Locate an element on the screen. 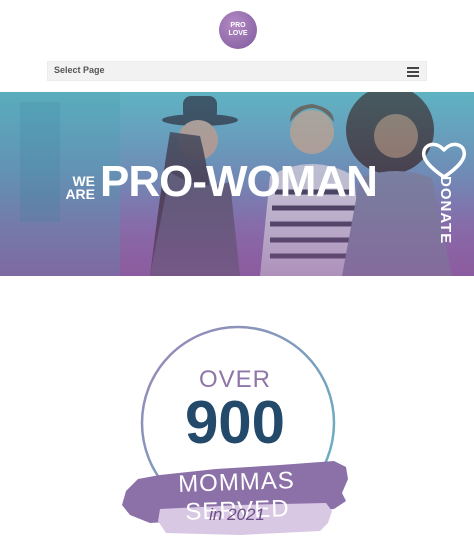 The image size is (474, 545). donate-label: DONATE is located at coordinates (445, 210).